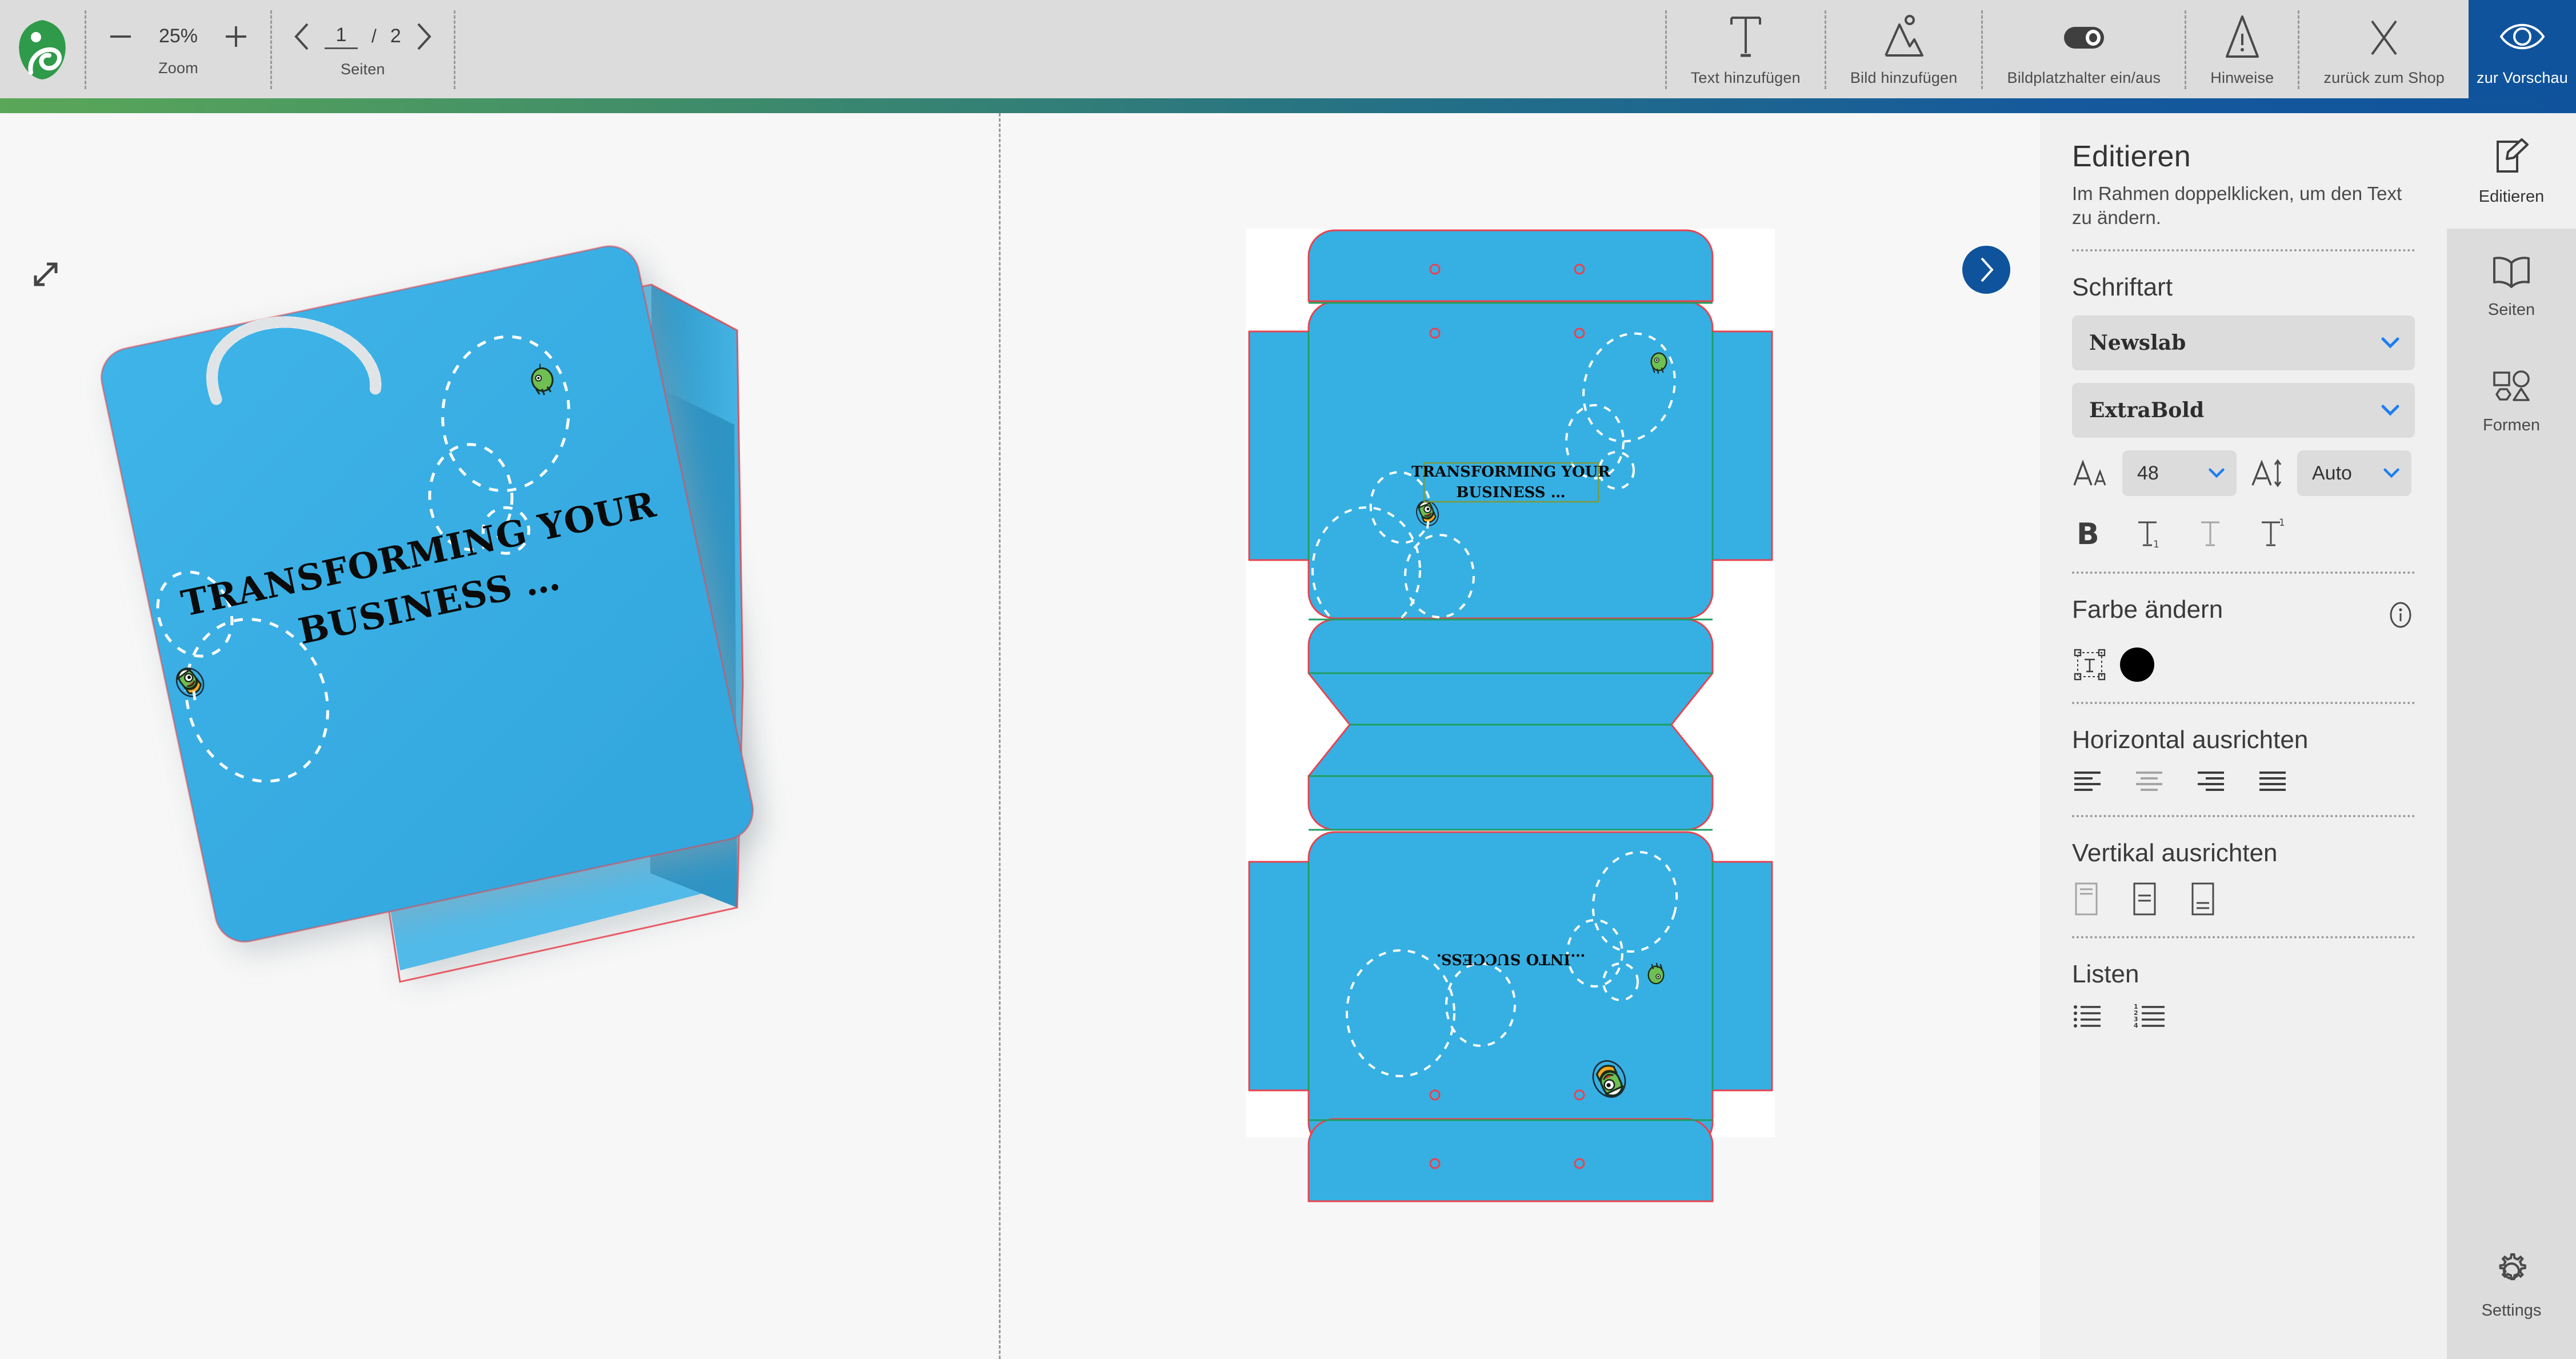 Image resolution: width=2576 pixels, height=1359 pixels. What do you see at coordinates (1904, 77) in the screenshot?
I see `tool-add-image-label: Bild hinzufügen` at bounding box center [1904, 77].